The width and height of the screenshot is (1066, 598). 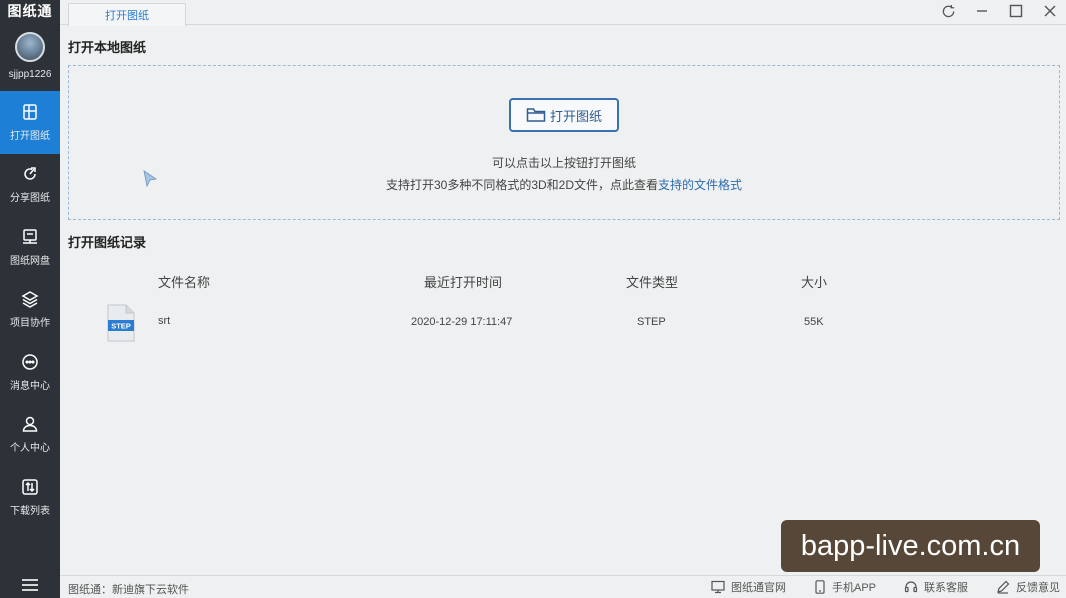 What do you see at coordinates (184, 282) in the screenshot?
I see `column-header-name: 文件名称` at bounding box center [184, 282].